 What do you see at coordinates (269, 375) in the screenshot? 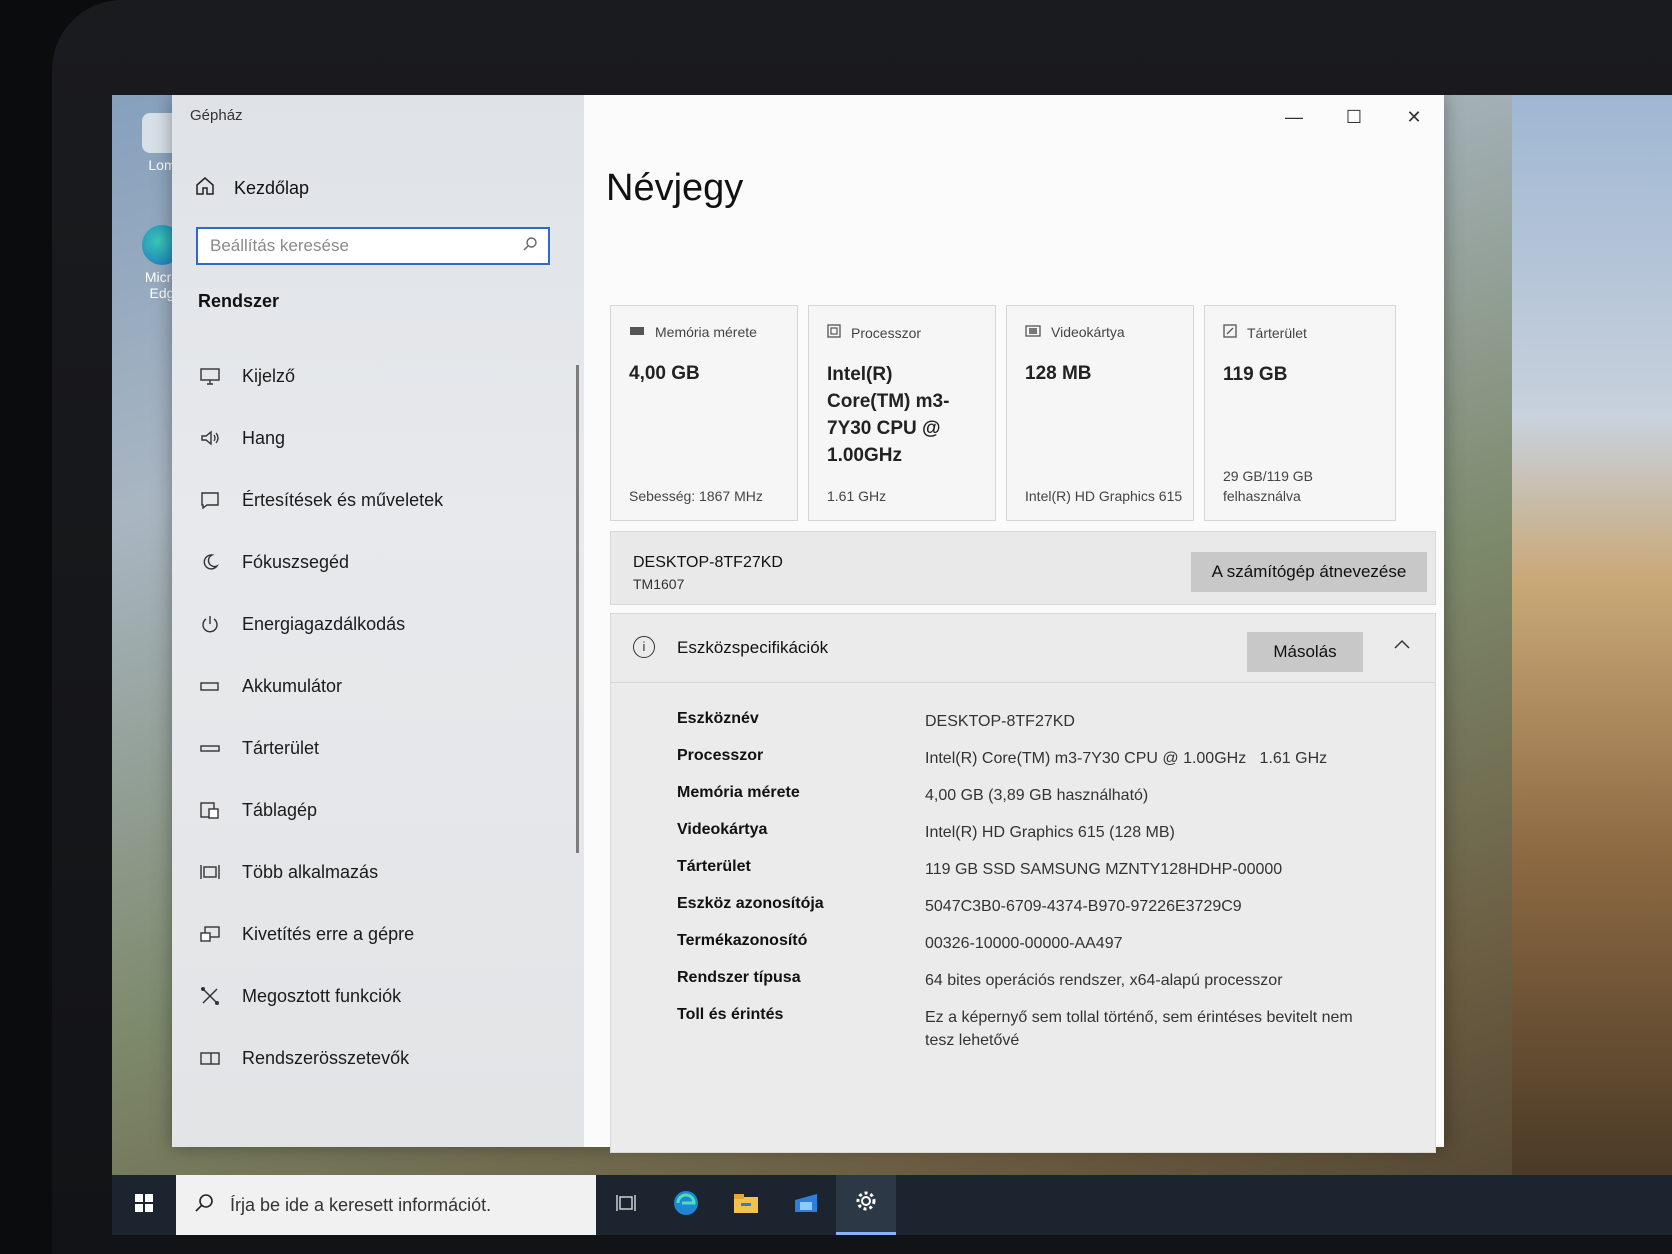
I see `sidebar-item-label: Kijelző` at bounding box center [269, 375].